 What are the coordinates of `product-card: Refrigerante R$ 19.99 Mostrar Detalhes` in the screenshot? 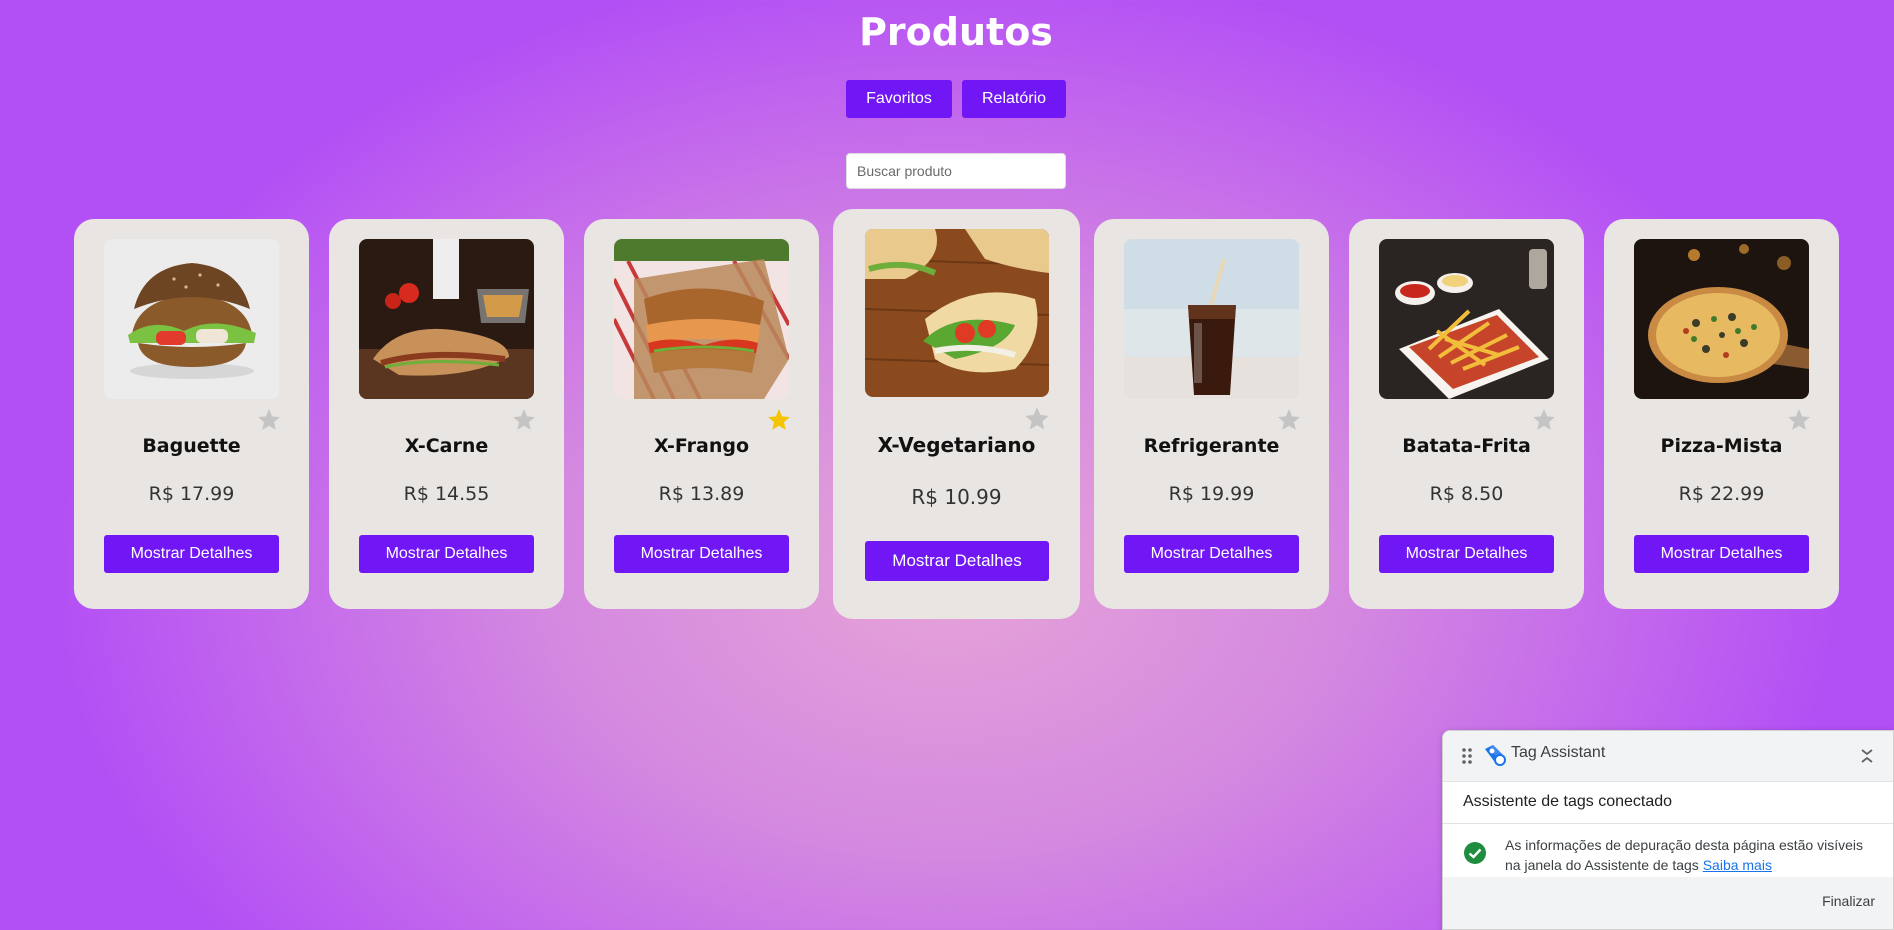 It's located at (1211, 414).